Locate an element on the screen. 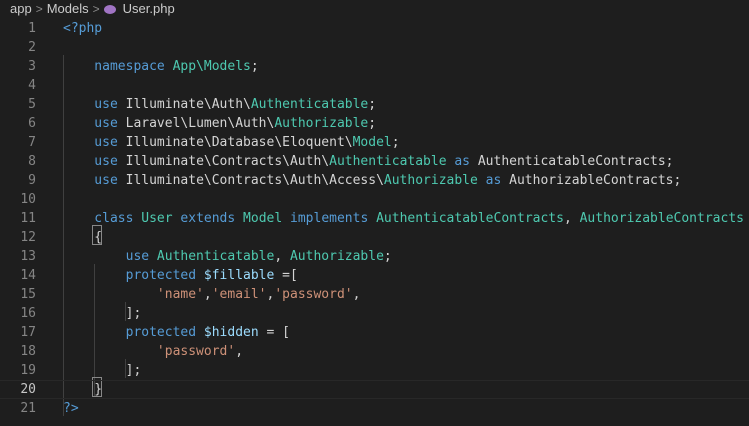 The image size is (749, 426). code-token: Illuminate\Auth\ is located at coordinates (188, 104).